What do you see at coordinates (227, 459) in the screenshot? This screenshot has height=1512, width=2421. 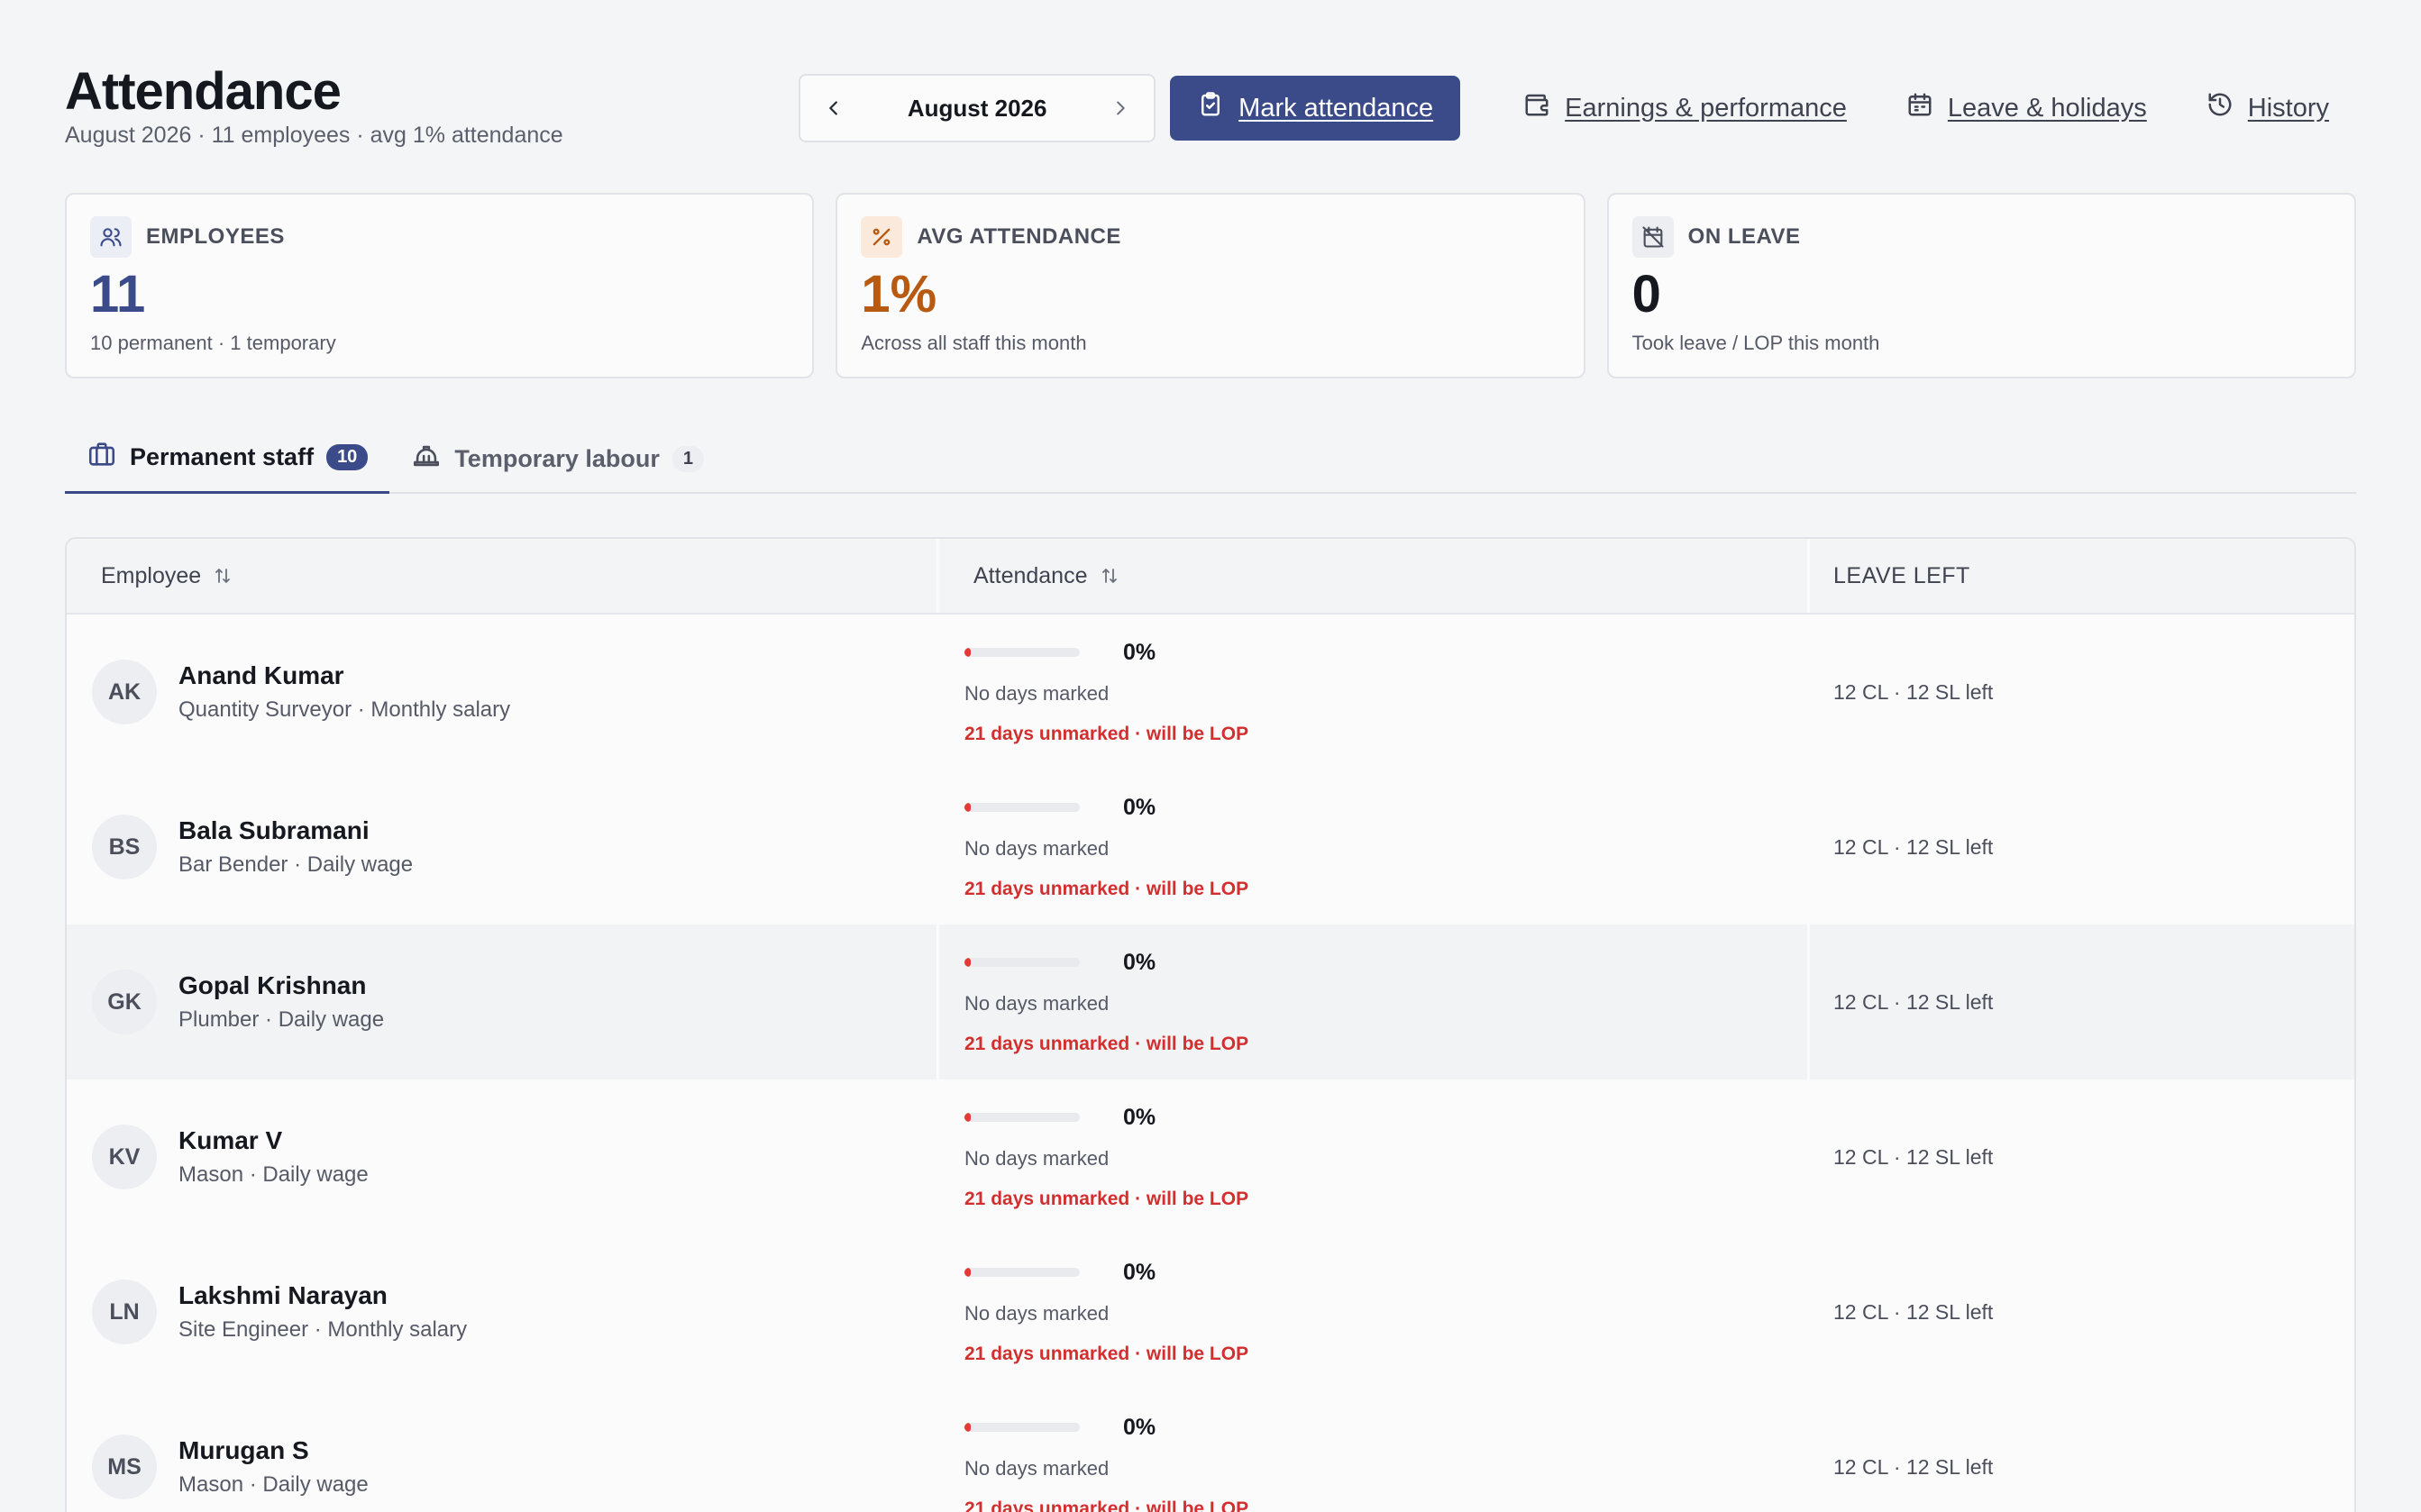 I see `tab-permanent-staff: Permanent staff 10` at bounding box center [227, 459].